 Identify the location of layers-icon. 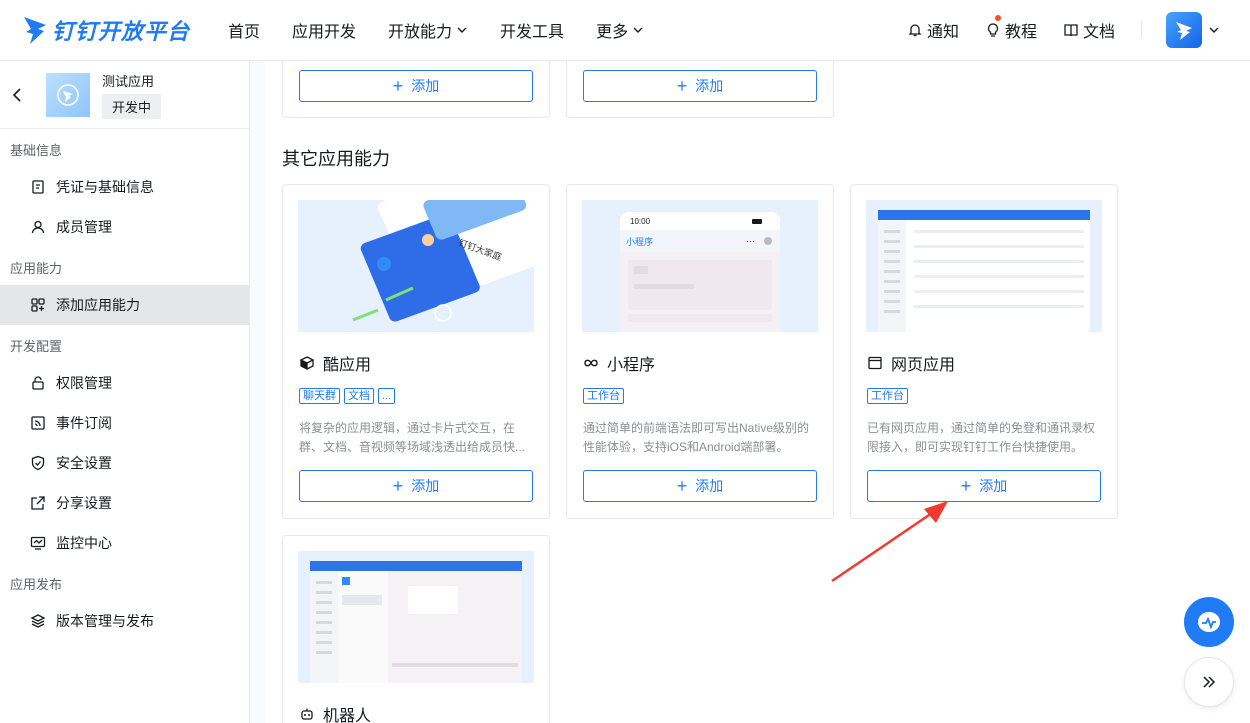
(38, 621).